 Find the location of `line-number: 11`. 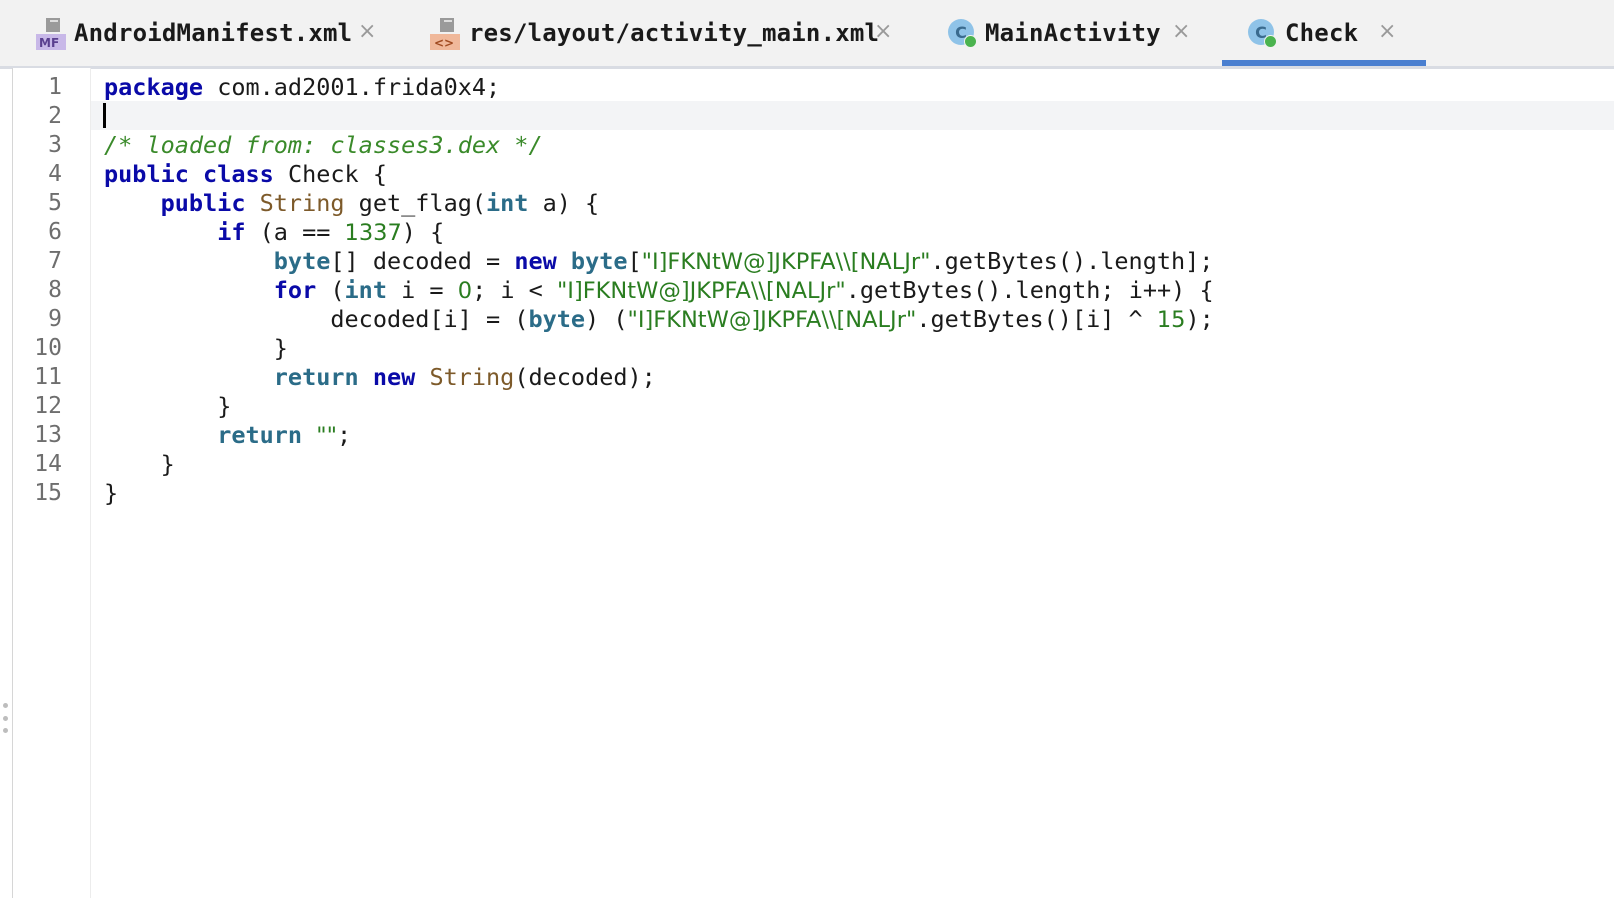

line-number: 11 is located at coordinates (48, 377).